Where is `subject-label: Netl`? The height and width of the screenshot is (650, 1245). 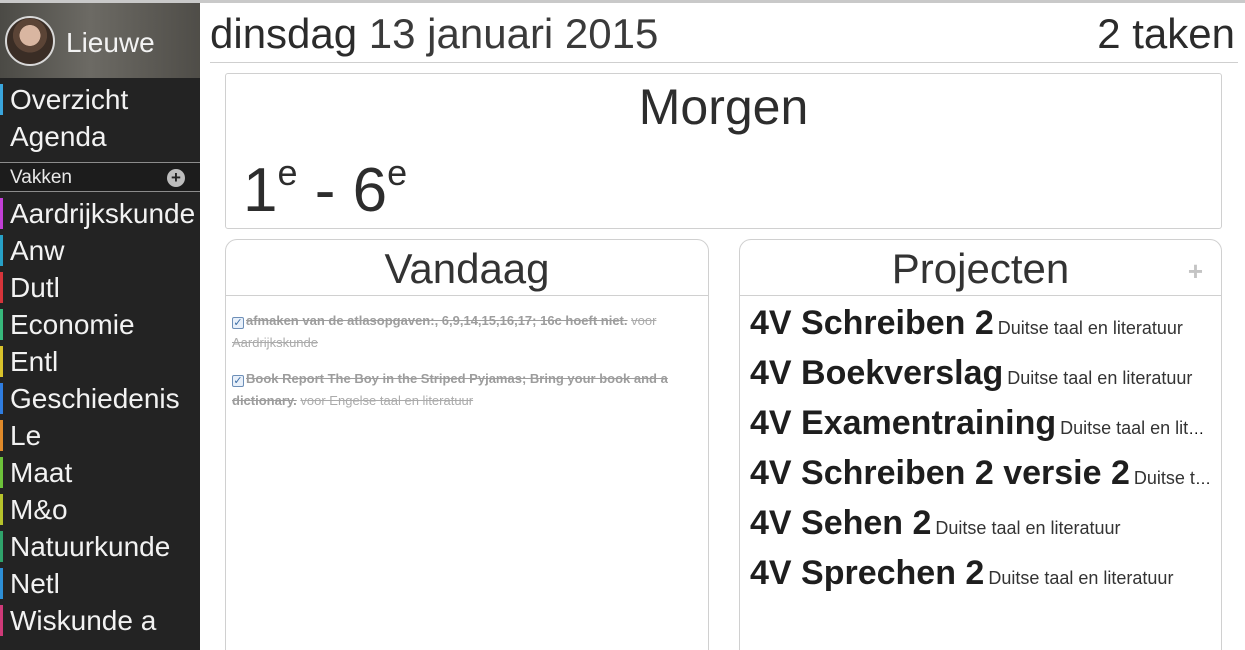 subject-label: Netl is located at coordinates (35, 583).